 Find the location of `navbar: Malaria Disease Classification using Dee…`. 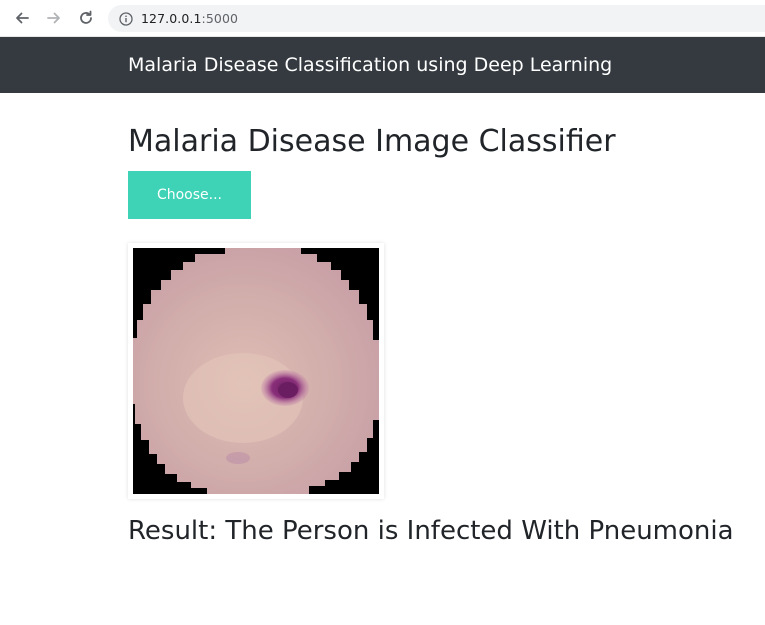

navbar: Malaria Disease Classification using Dee… is located at coordinates (382, 65).